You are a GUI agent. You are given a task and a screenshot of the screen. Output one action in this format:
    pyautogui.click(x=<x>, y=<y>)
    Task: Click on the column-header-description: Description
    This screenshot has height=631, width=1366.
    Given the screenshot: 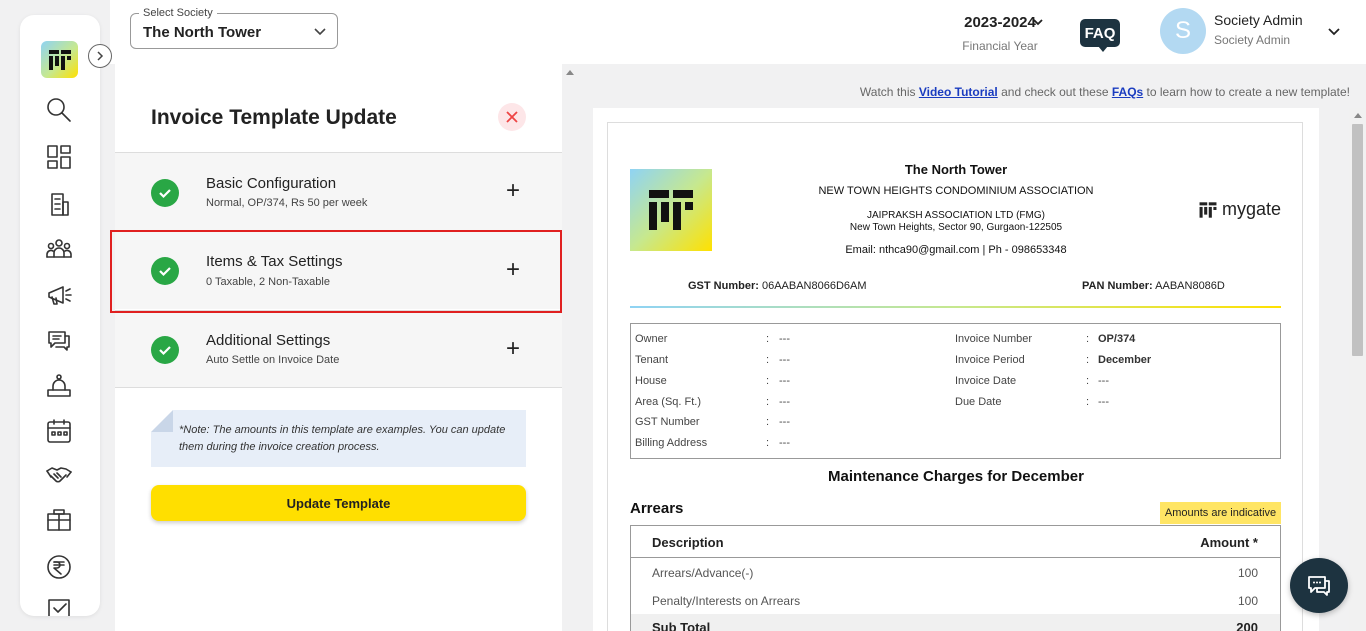 What is the action you would take?
    pyautogui.click(x=688, y=542)
    